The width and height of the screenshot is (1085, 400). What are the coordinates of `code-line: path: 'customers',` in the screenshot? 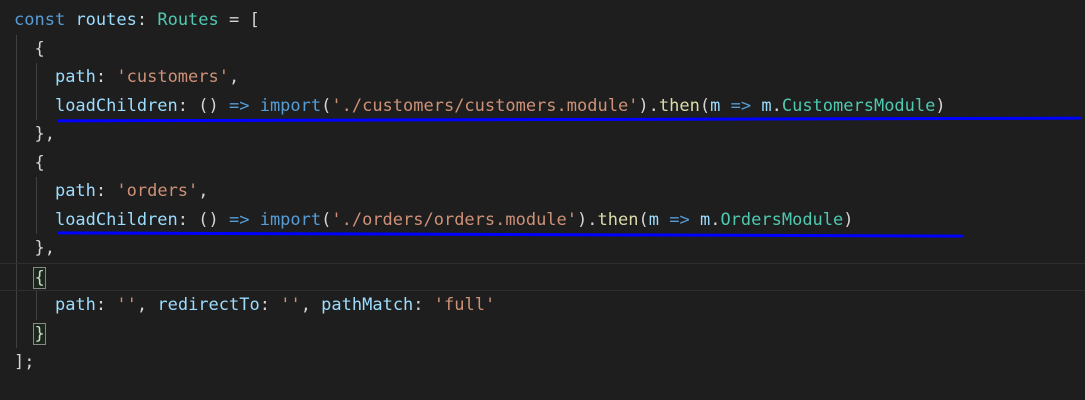 It's located at (542, 77).